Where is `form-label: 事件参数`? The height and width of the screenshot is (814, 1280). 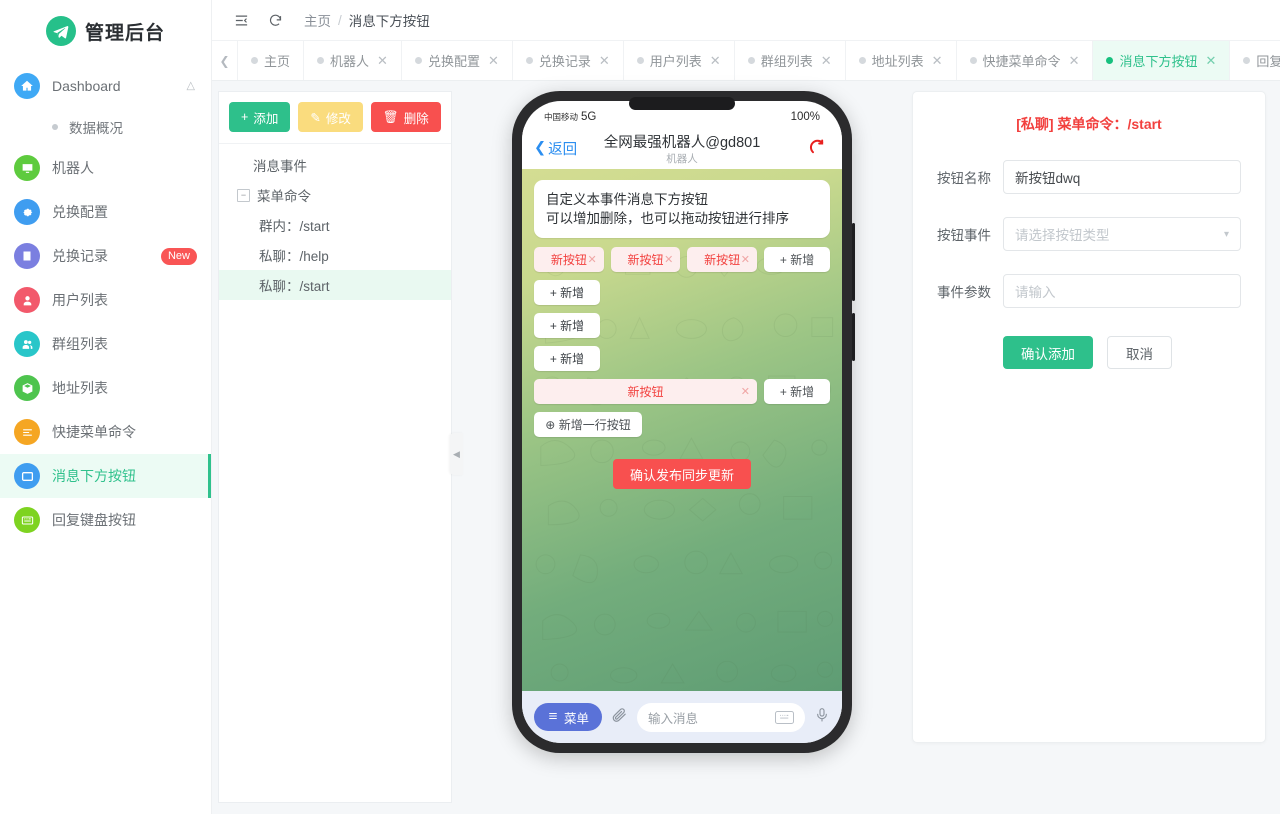
form-label: 事件参数 is located at coordinates (964, 292).